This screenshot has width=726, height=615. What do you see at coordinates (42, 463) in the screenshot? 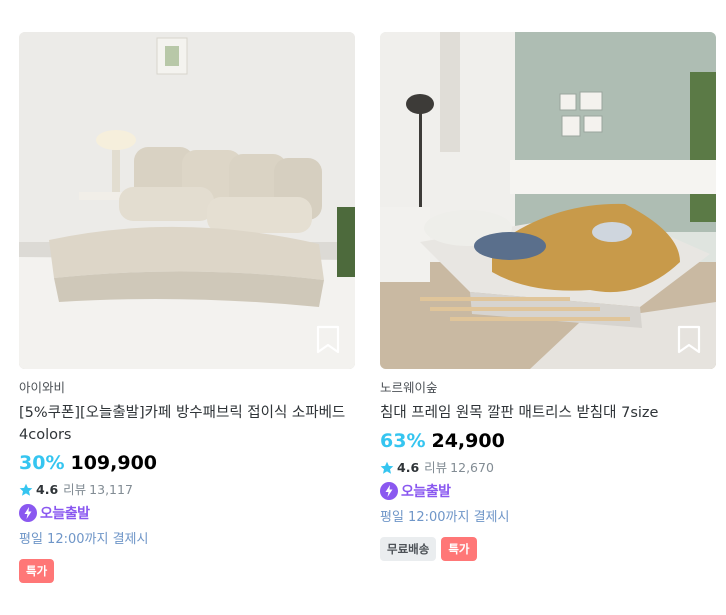
I see `discount-rate: 30%` at bounding box center [42, 463].